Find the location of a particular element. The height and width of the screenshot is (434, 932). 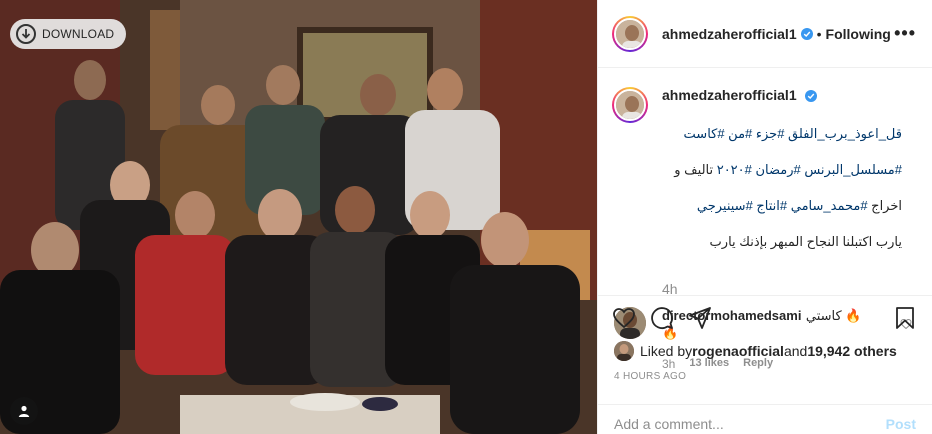

download-icon is located at coordinates (26, 34).